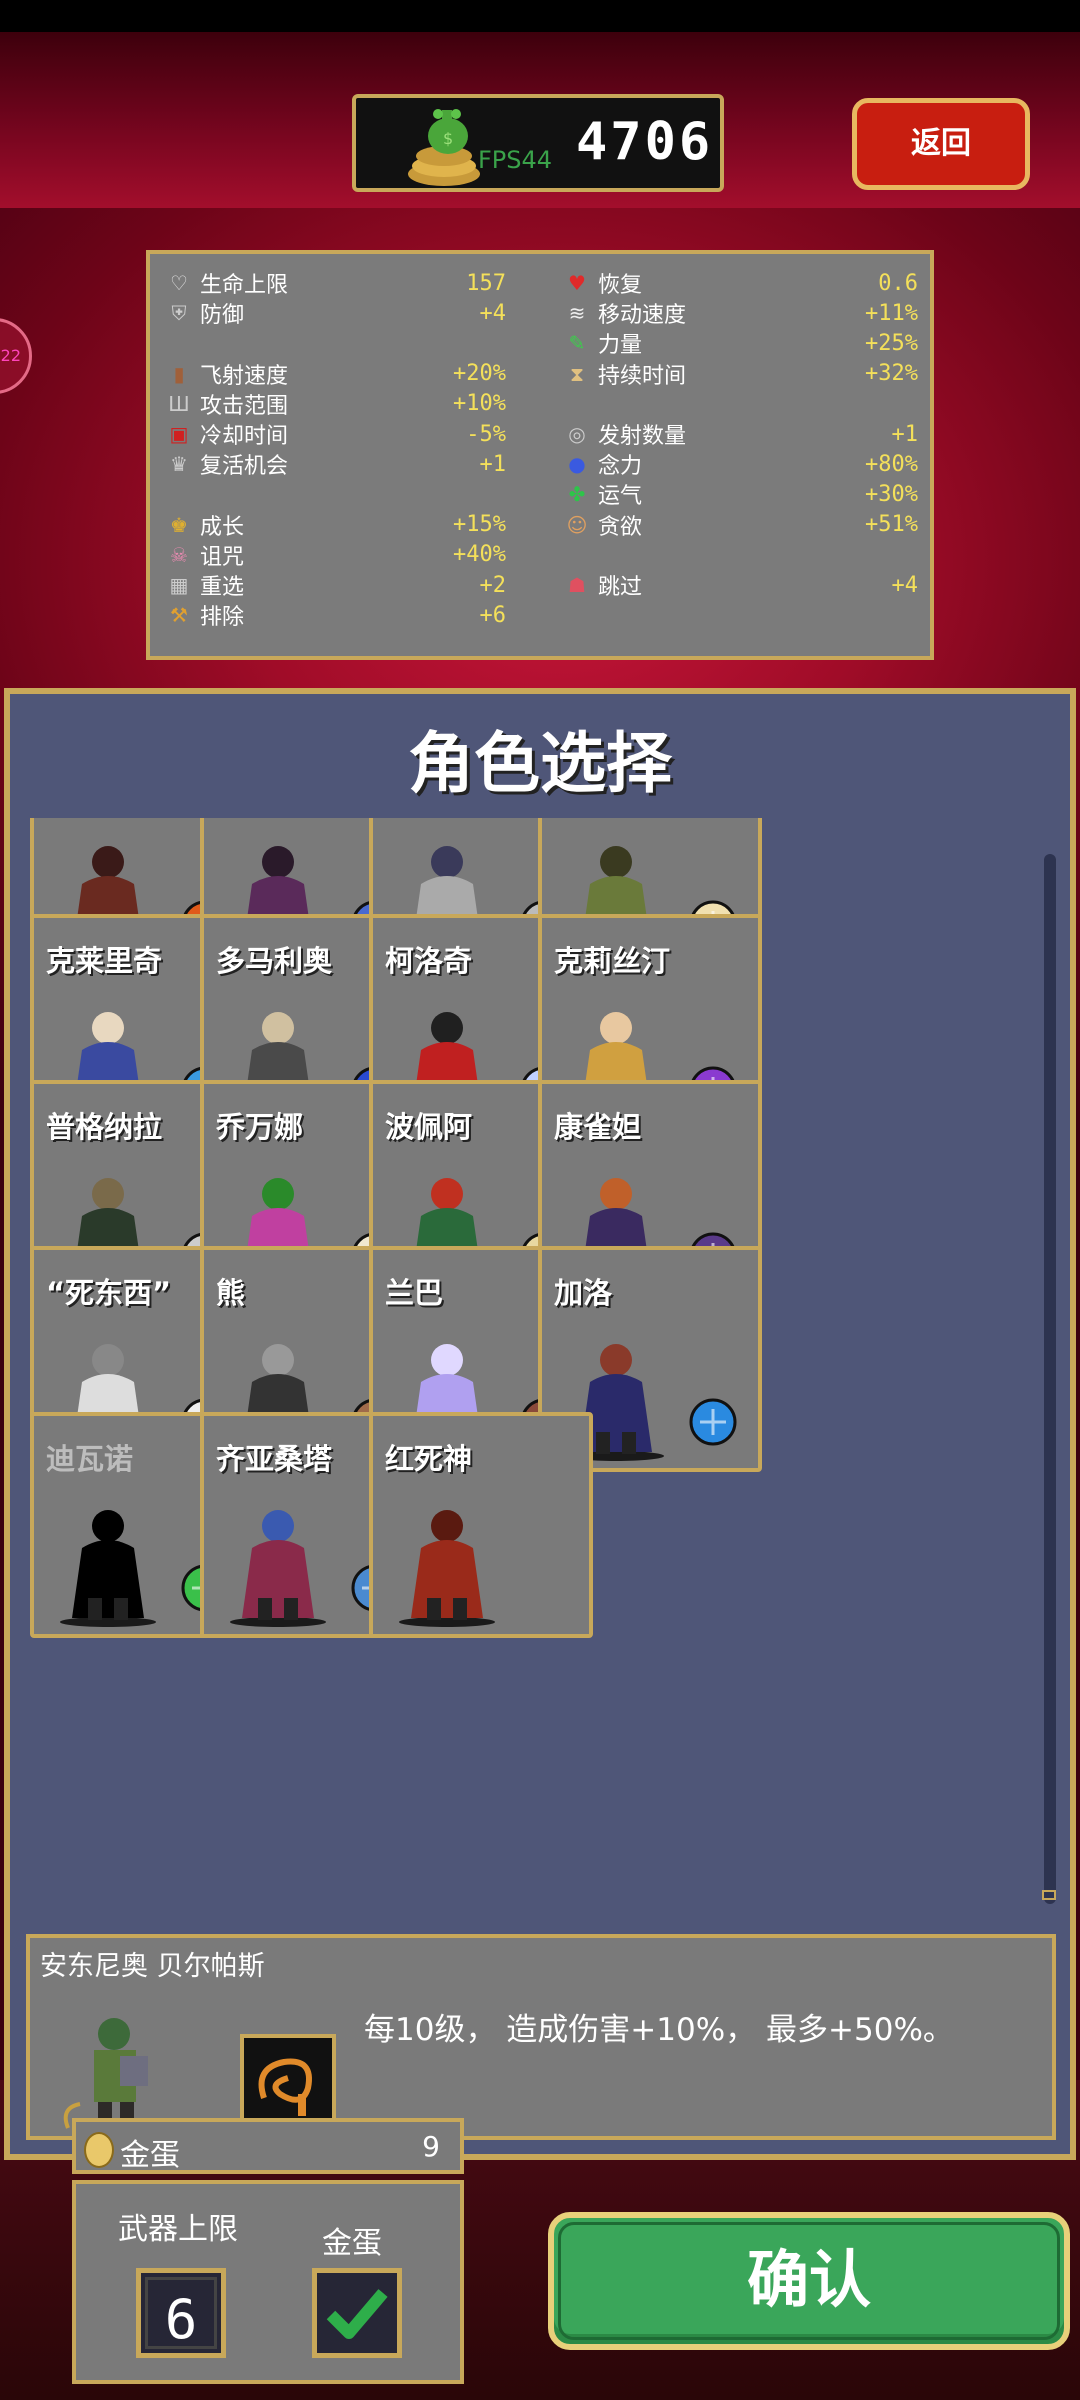 The width and height of the screenshot is (1080, 2400). What do you see at coordinates (336, 283) in the screenshot?
I see `stat-row: ♡ 生命上限 157` at bounding box center [336, 283].